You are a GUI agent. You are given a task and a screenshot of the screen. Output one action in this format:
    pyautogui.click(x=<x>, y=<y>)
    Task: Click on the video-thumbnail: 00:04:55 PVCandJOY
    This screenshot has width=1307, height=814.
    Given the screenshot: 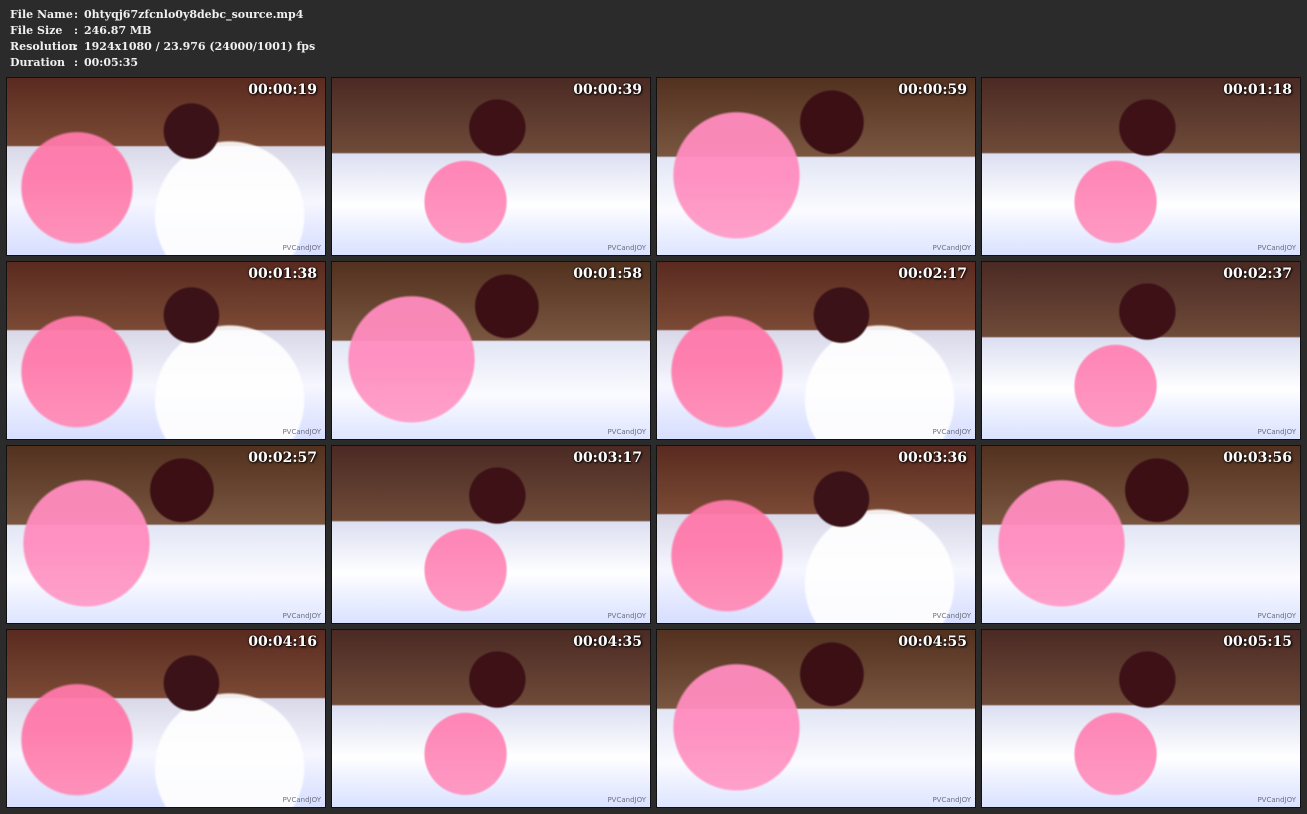 What is the action you would take?
    pyautogui.click(x=816, y=718)
    